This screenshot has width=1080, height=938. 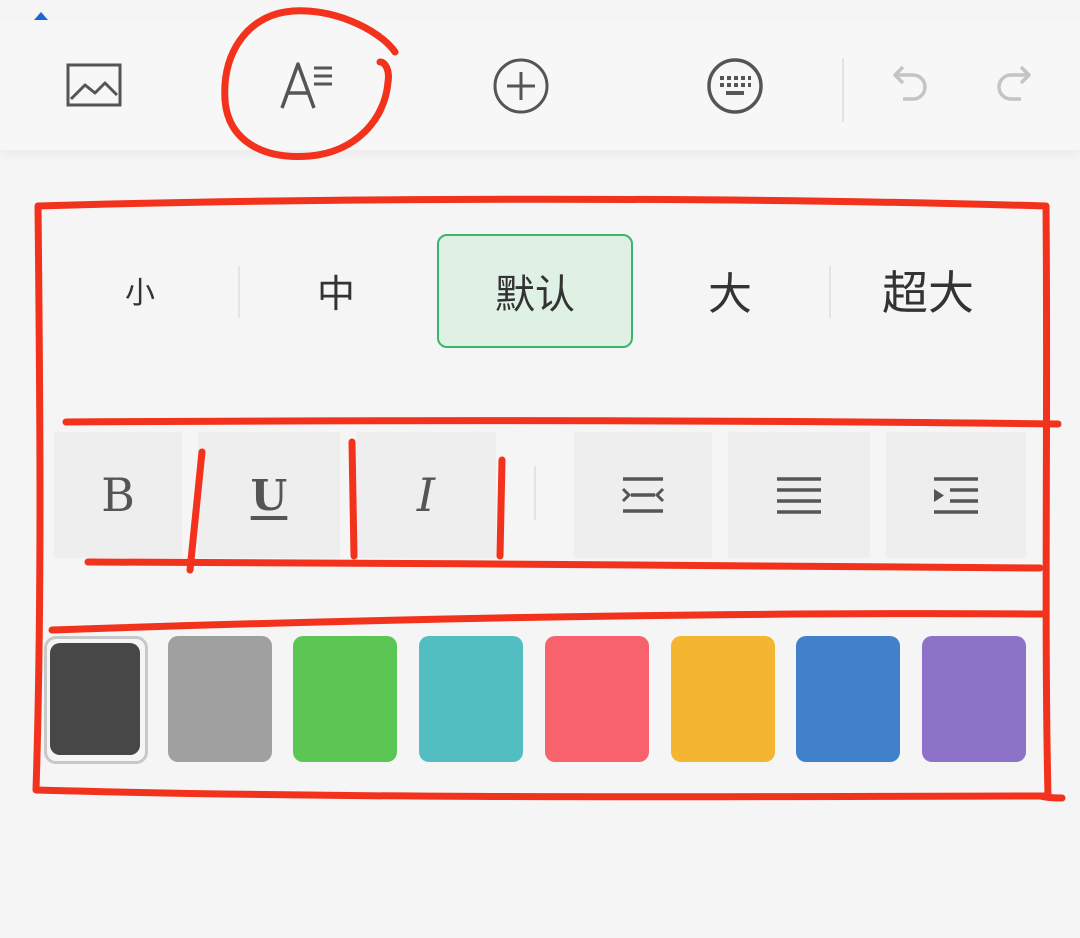 I want to click on insert-image-button, so click(x=95, y=86).